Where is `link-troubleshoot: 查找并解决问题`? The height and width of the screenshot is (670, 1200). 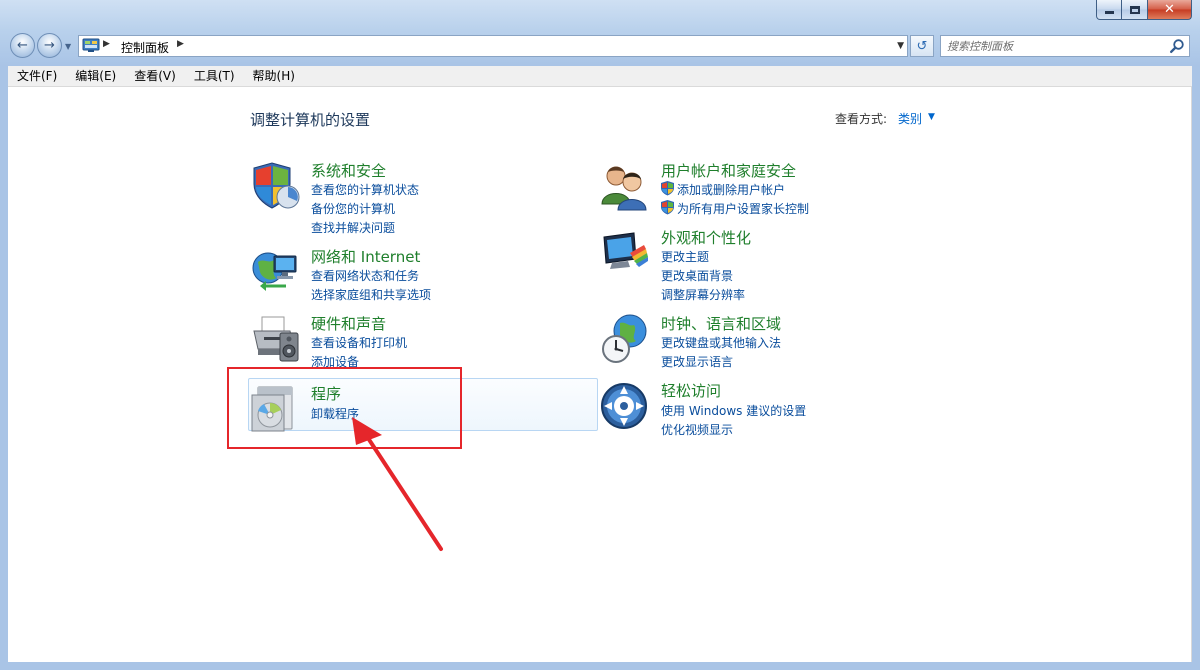
link-troubleshoot: 查找并解决问题 is located at coordinates (353, 227).